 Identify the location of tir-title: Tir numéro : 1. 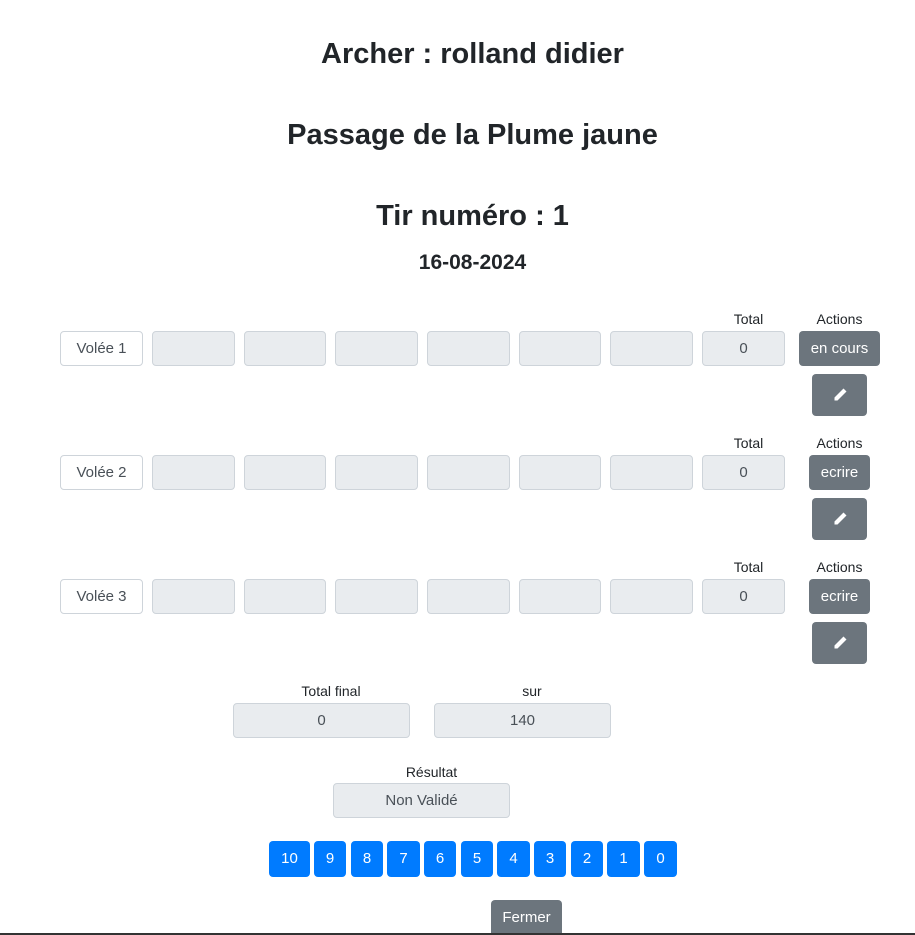
(472, 216).